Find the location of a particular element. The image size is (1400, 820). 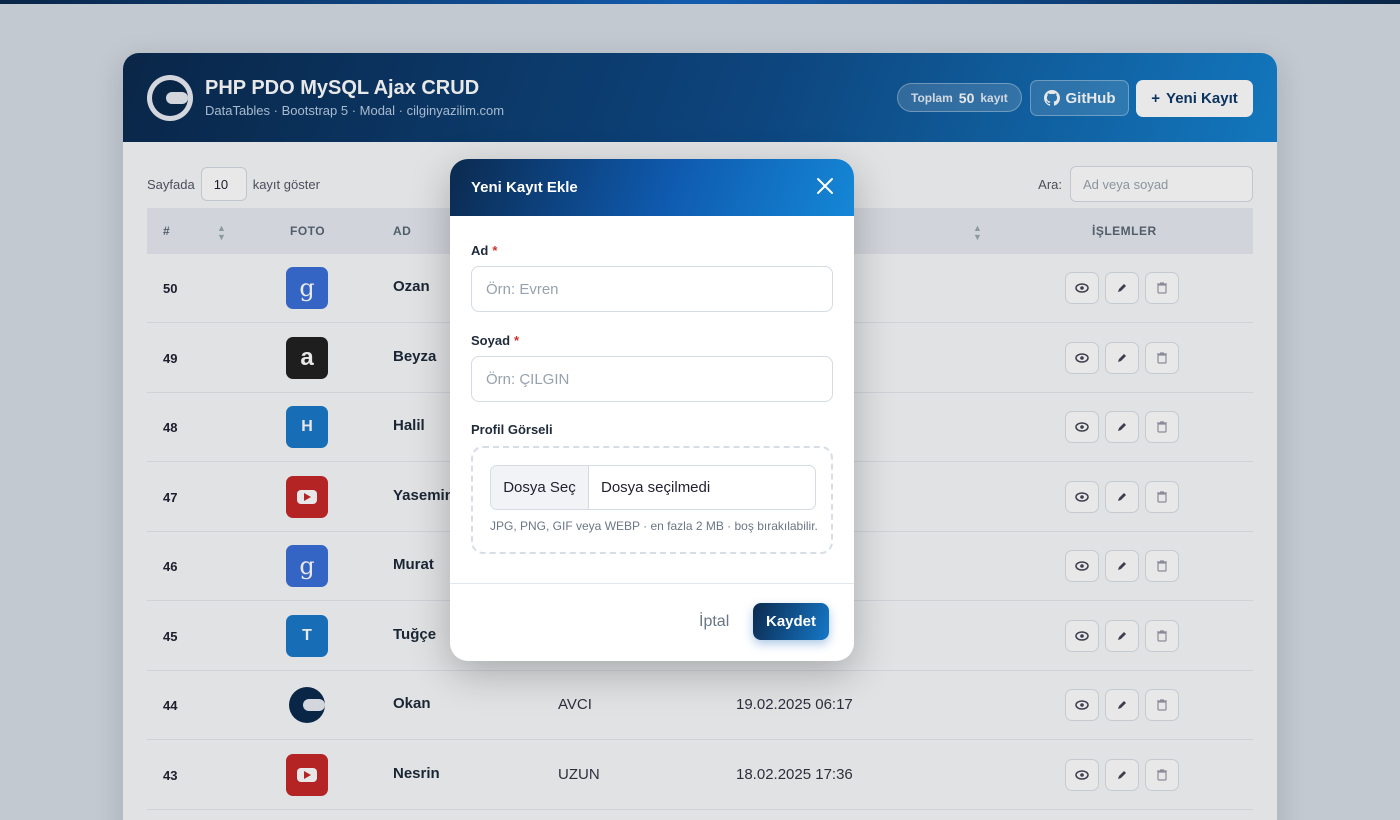

cancel-button: İptal is located at coordinates (714, 622).